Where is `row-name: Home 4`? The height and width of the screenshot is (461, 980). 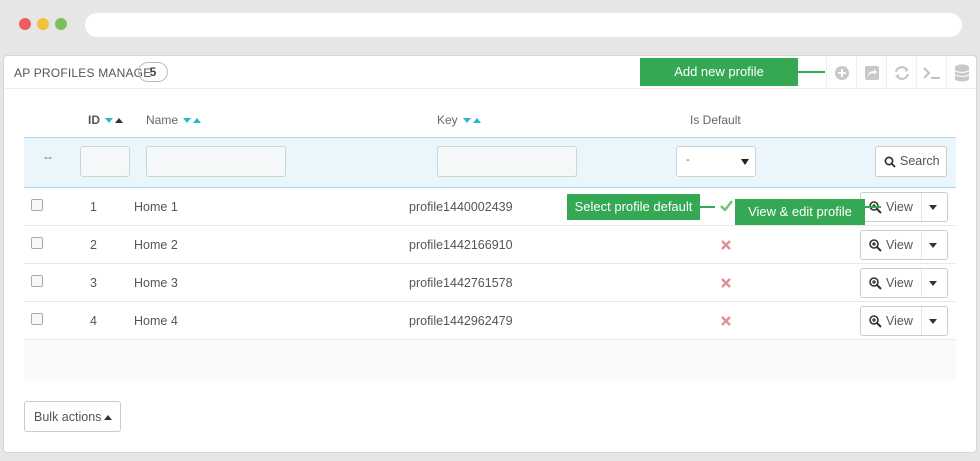
row-name: Home 4 is located at coordinates (156, 321).